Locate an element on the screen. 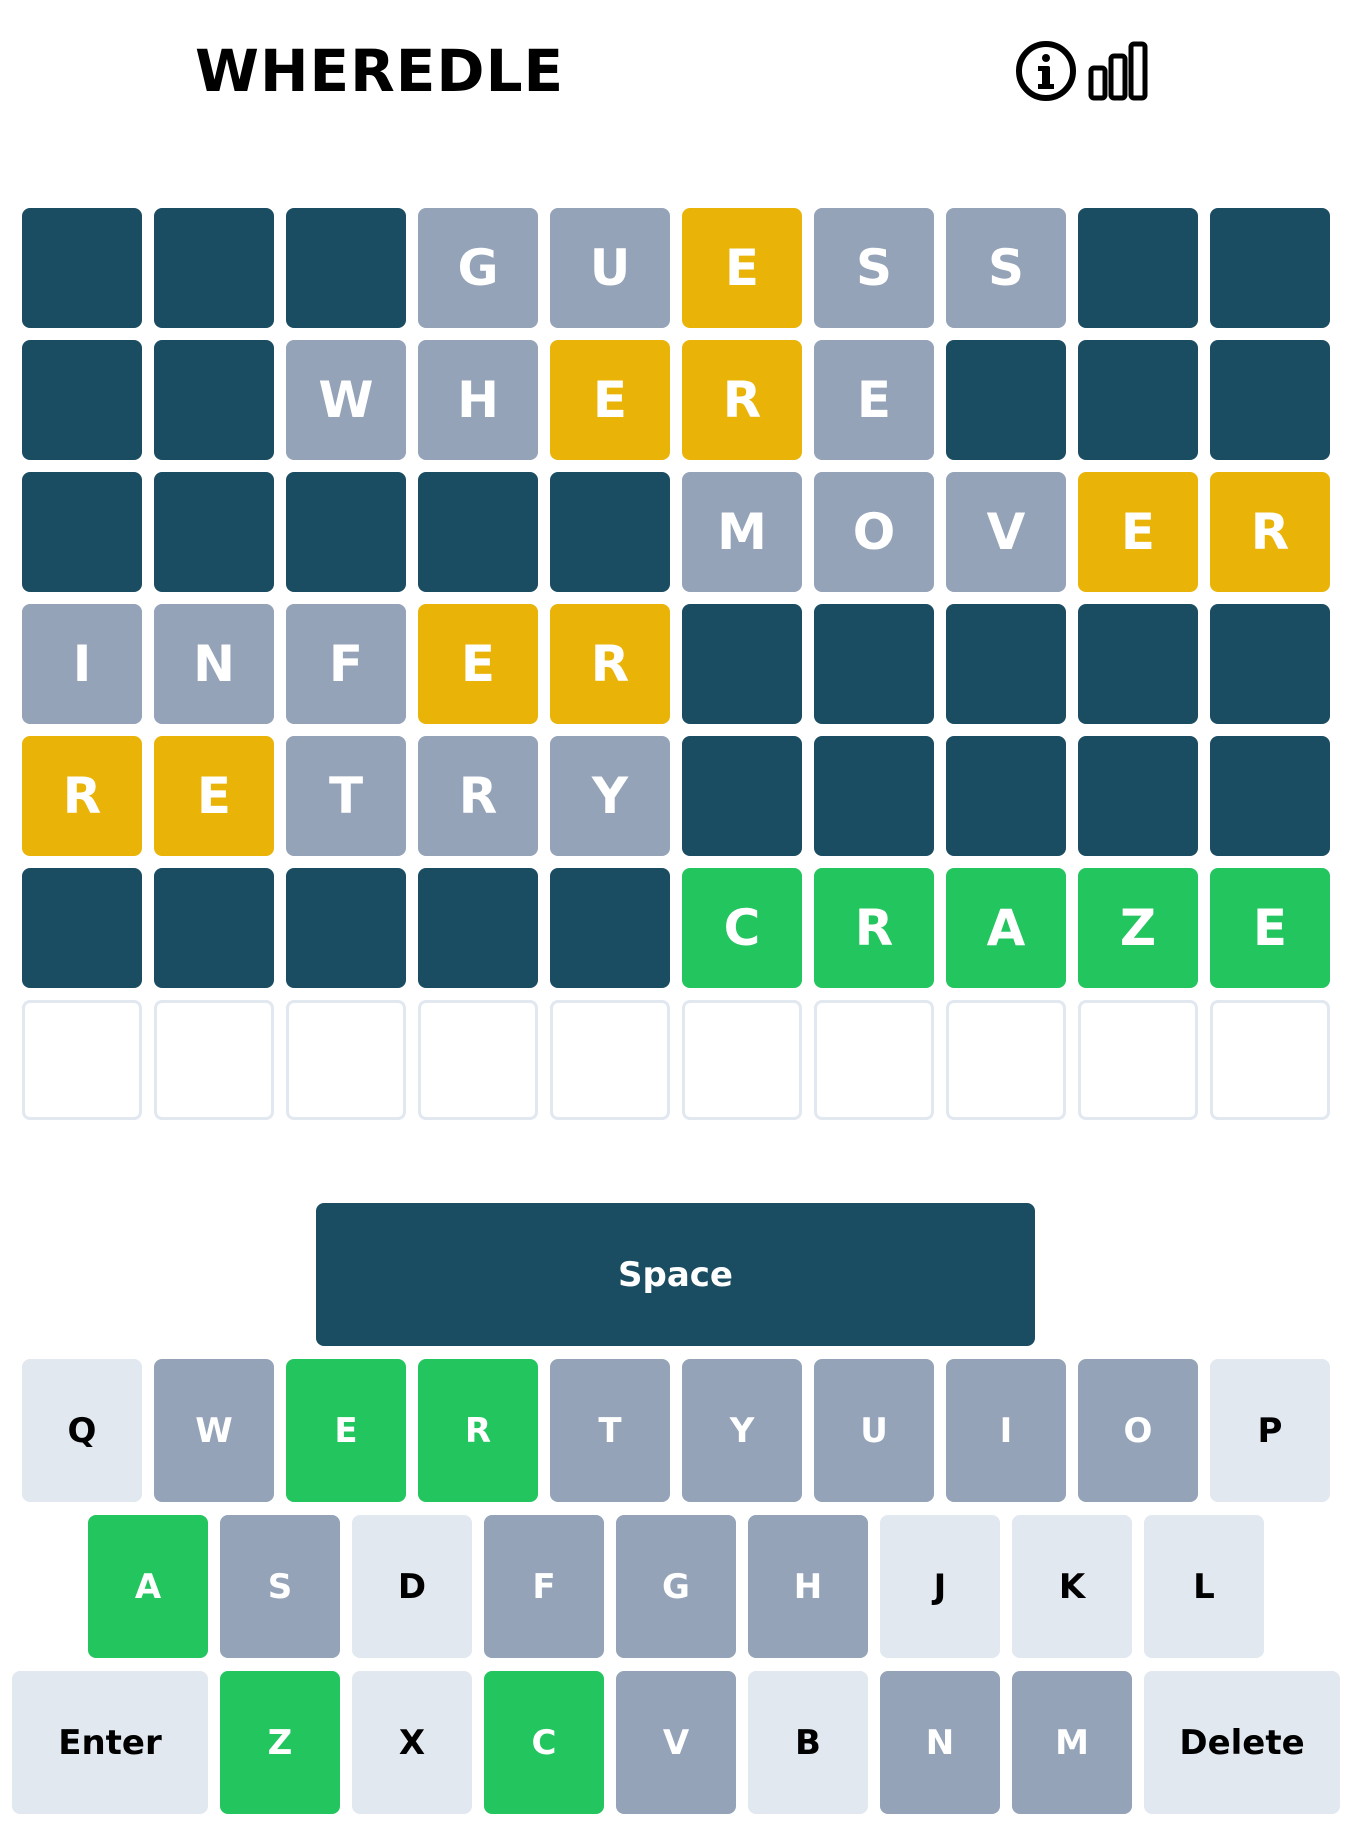 The height and width of the screenshot is (1842, 1362). board-tile: T is located at coordinates (346, 796).